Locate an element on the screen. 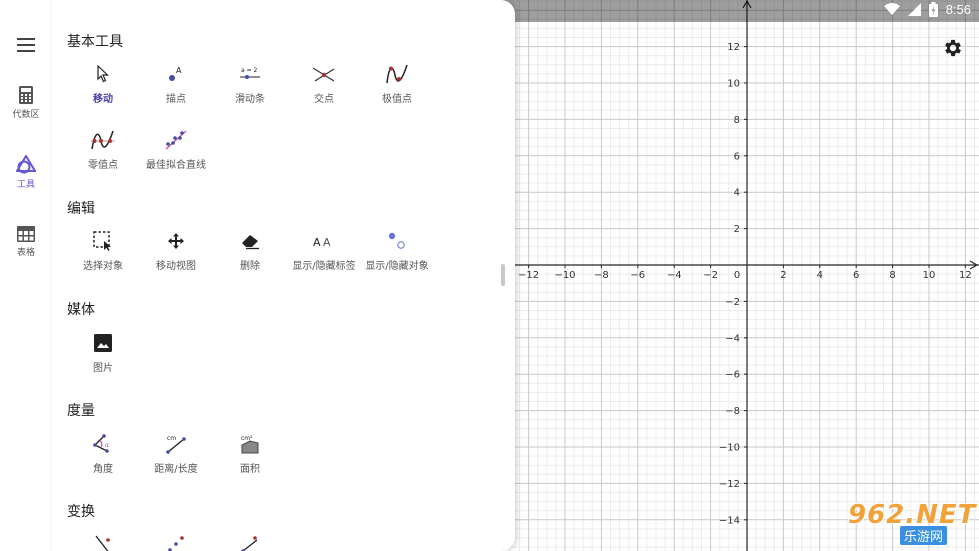  section-title-measure: 度量 is located at coordinates (81, 411).